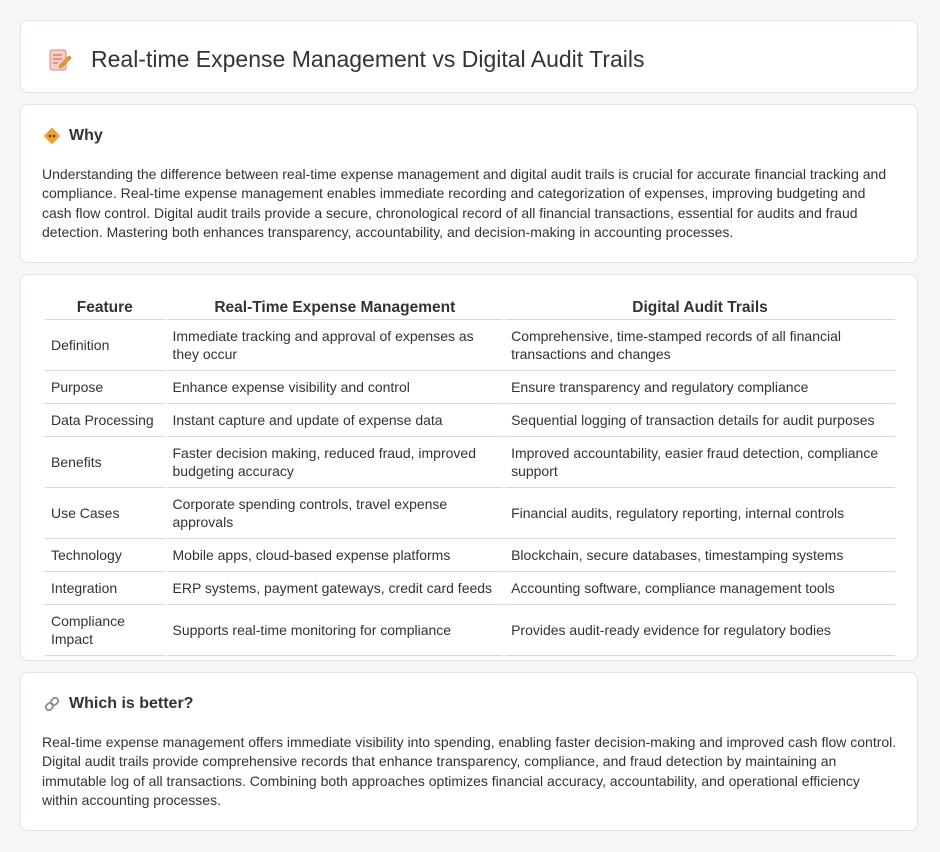 This screenshot has width=940, height=852. Describe the element at coordinates (105, 420) in the screenshot. I see `row-feature: Data Processing` at that location.